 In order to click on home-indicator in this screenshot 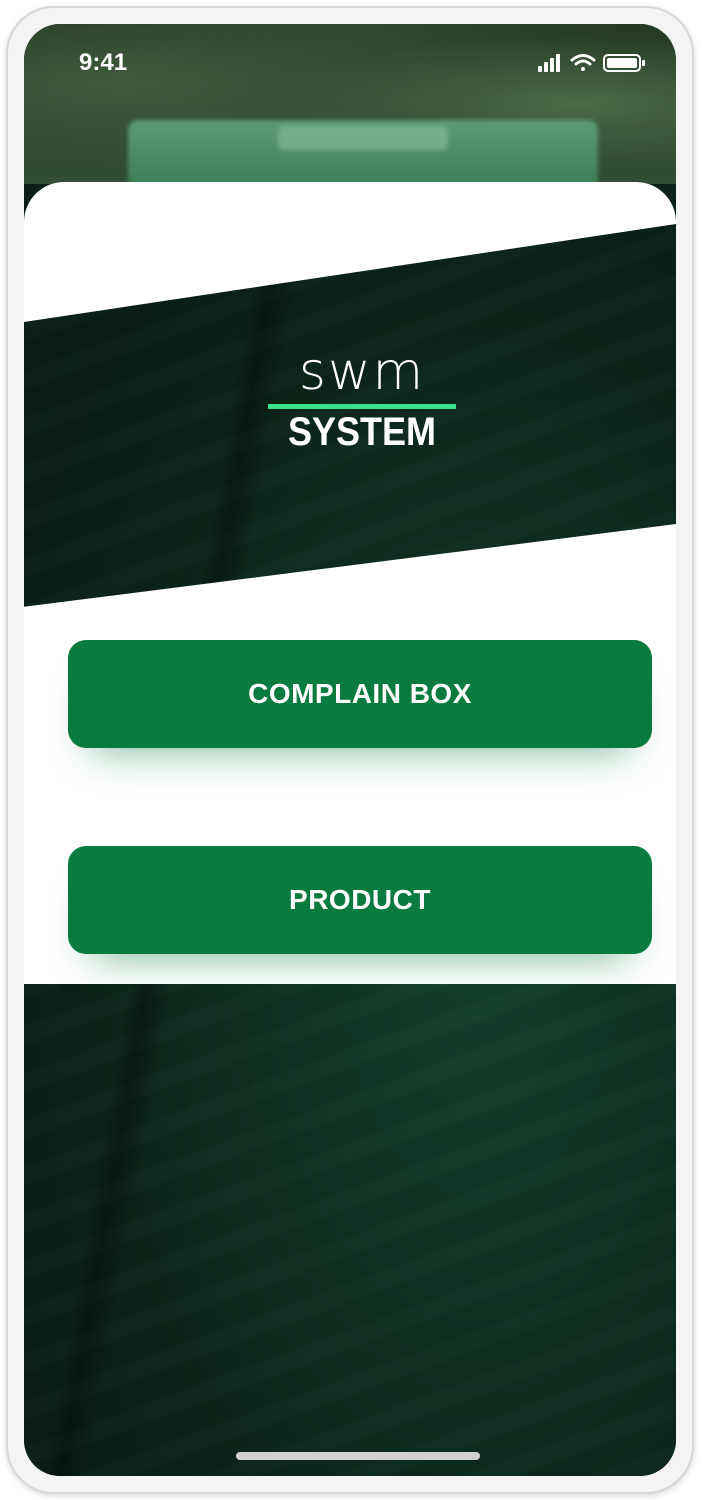, I will do `click(358, 1456)`.